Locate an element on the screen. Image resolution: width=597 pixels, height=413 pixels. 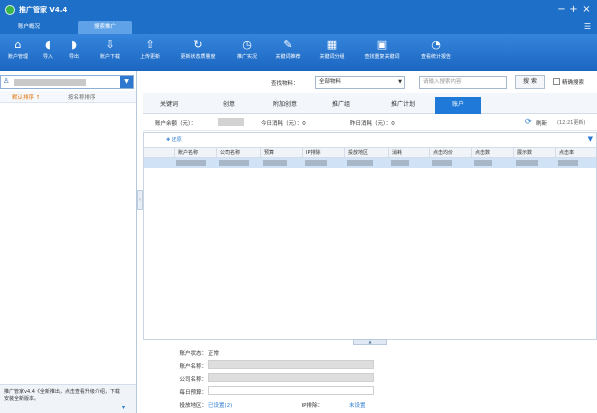
toolbar-import-button: ◖ 导入 is located at coordinates (48, 53).